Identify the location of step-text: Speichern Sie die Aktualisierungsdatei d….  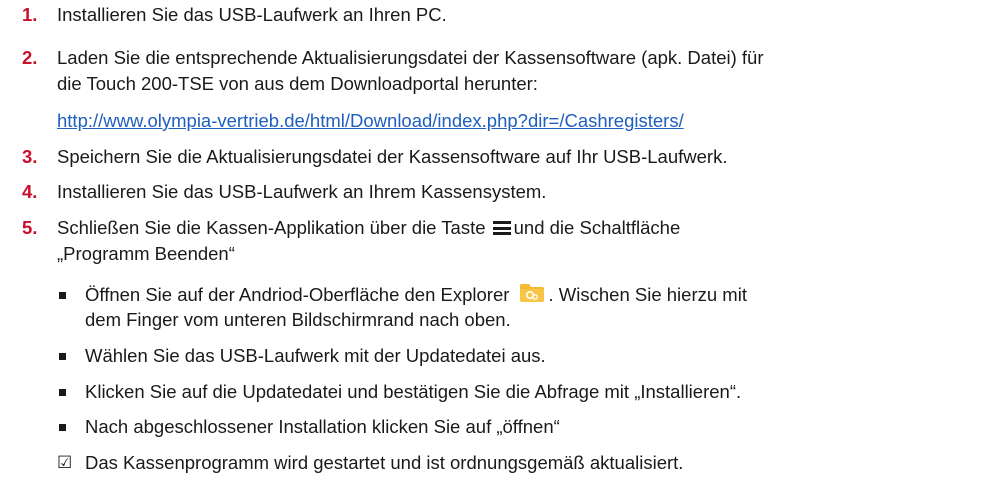
(392, 156).